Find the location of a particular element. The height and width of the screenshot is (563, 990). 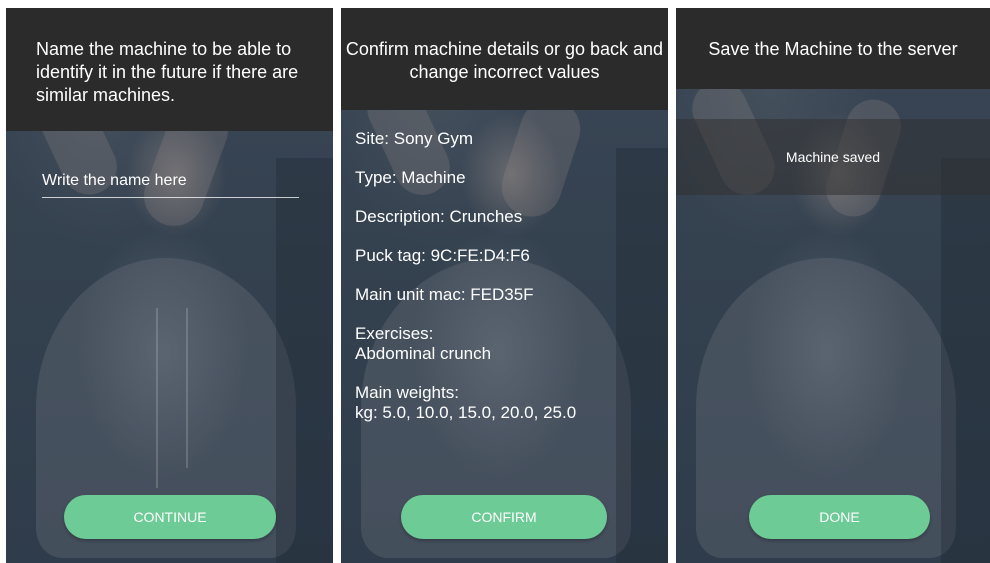

detail-label: Site: Sony Gym is located at coordinates (414, 138).